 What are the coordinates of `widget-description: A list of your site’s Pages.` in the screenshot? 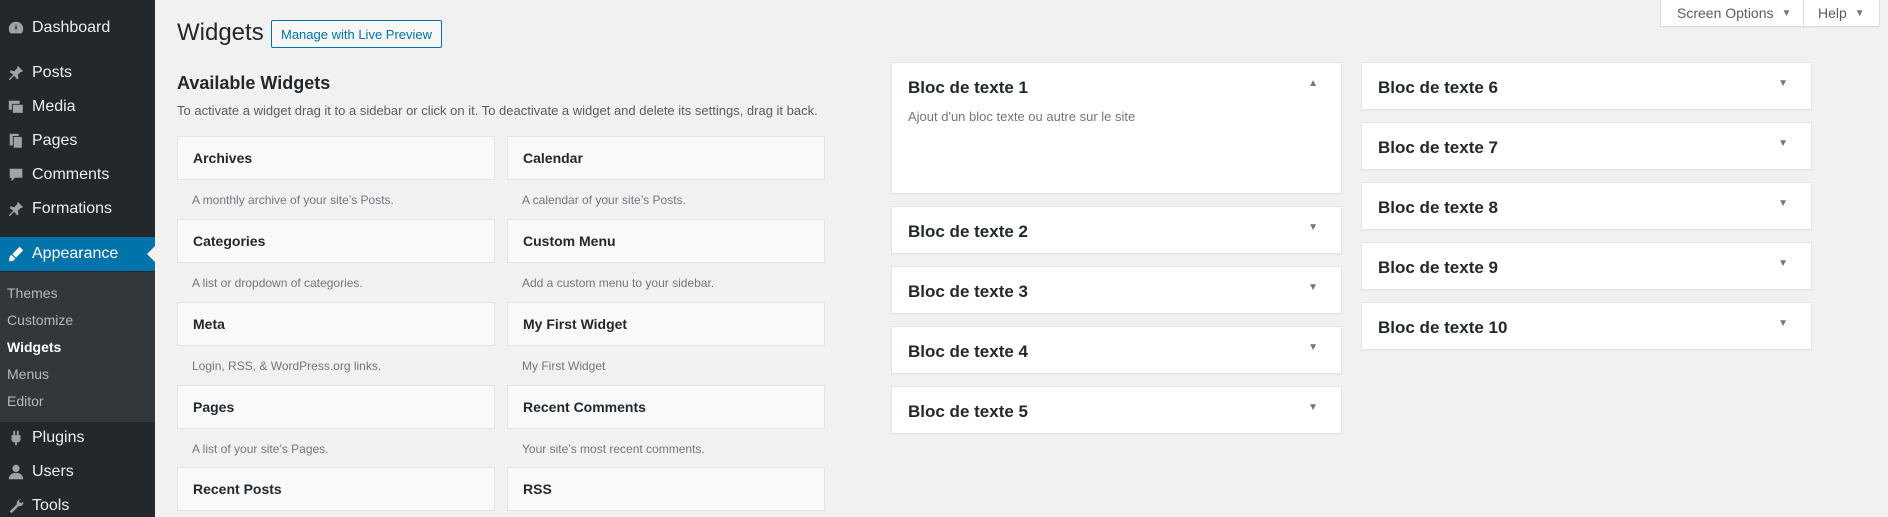 It's located at (260, 449).